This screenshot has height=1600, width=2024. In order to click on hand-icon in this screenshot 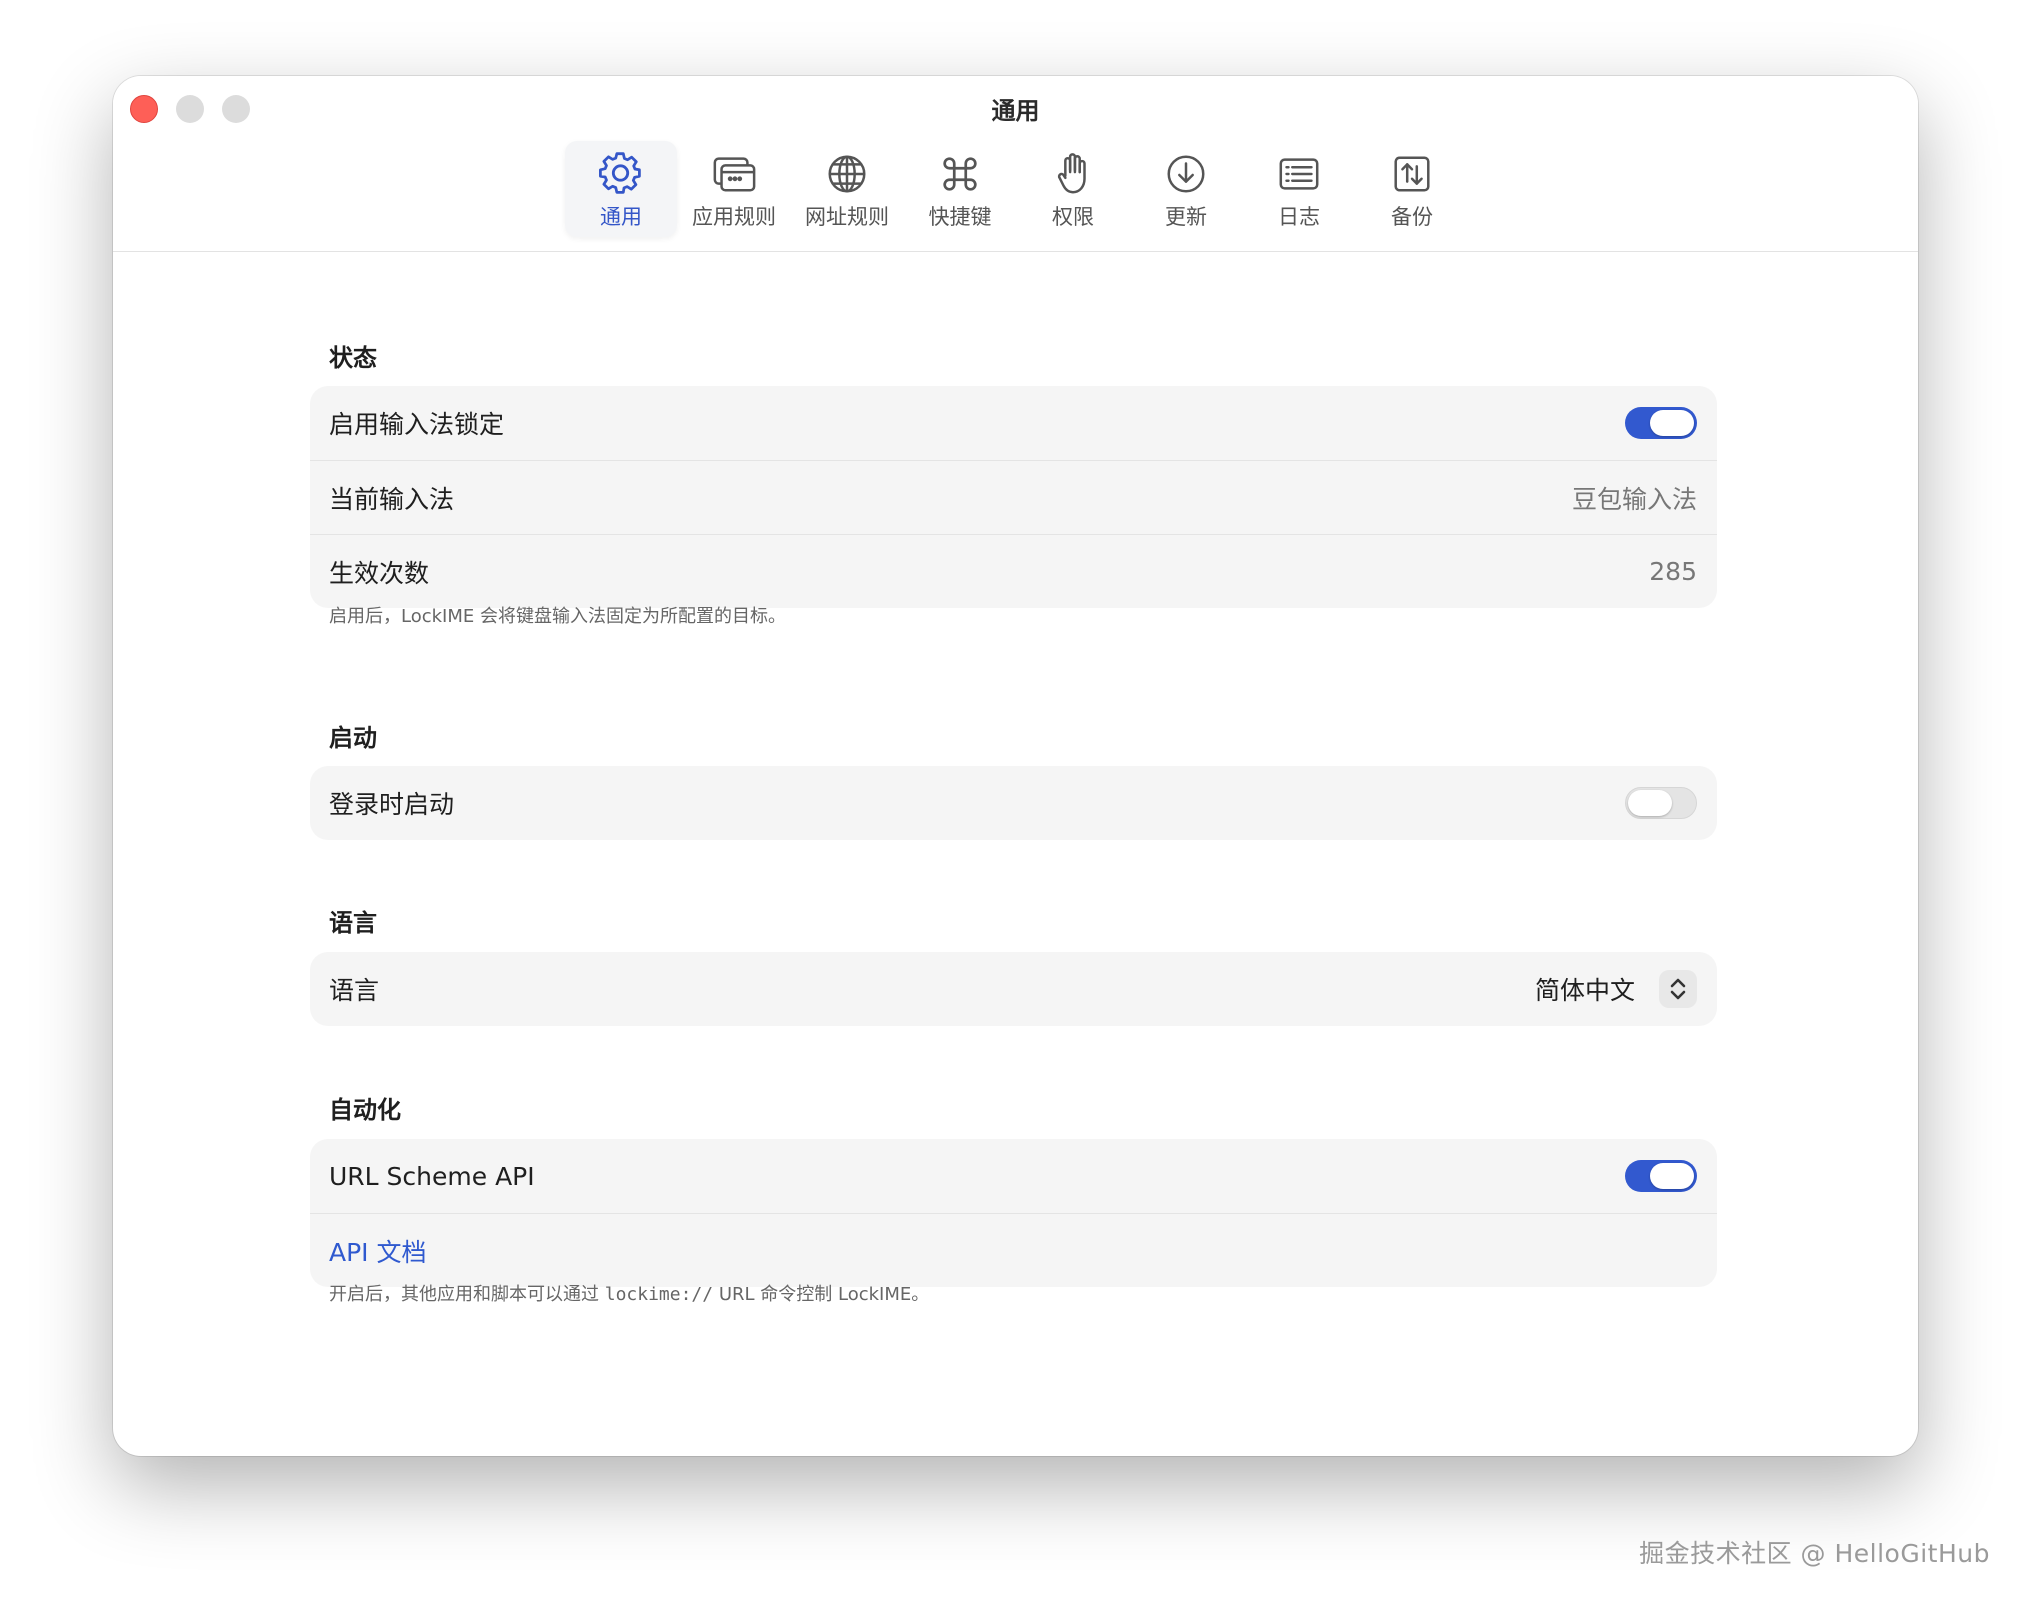, I will do `click(1071, 173)`.